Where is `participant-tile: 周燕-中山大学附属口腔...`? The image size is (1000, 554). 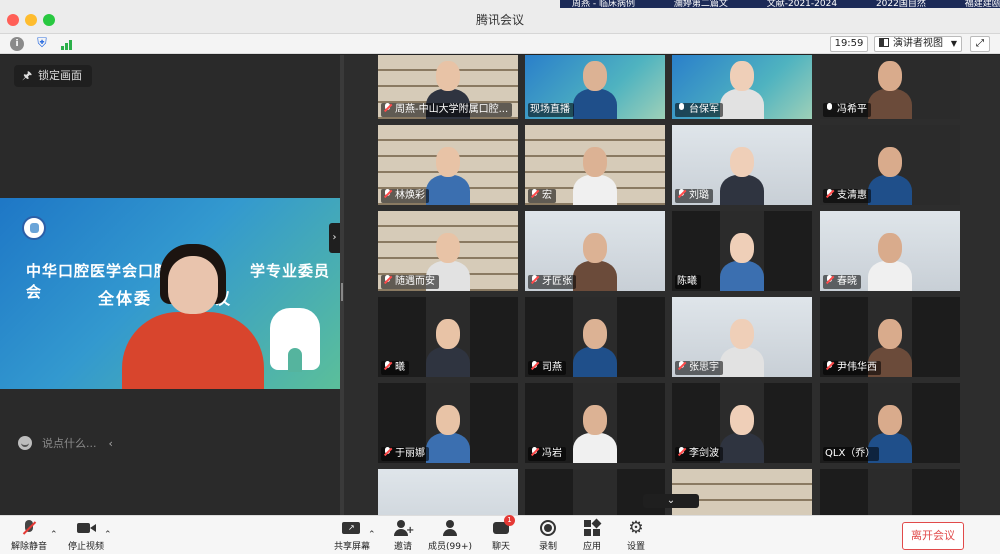
participant-tile: 周燕-中山大学附属口腔... is located at coordinates (448, 87).